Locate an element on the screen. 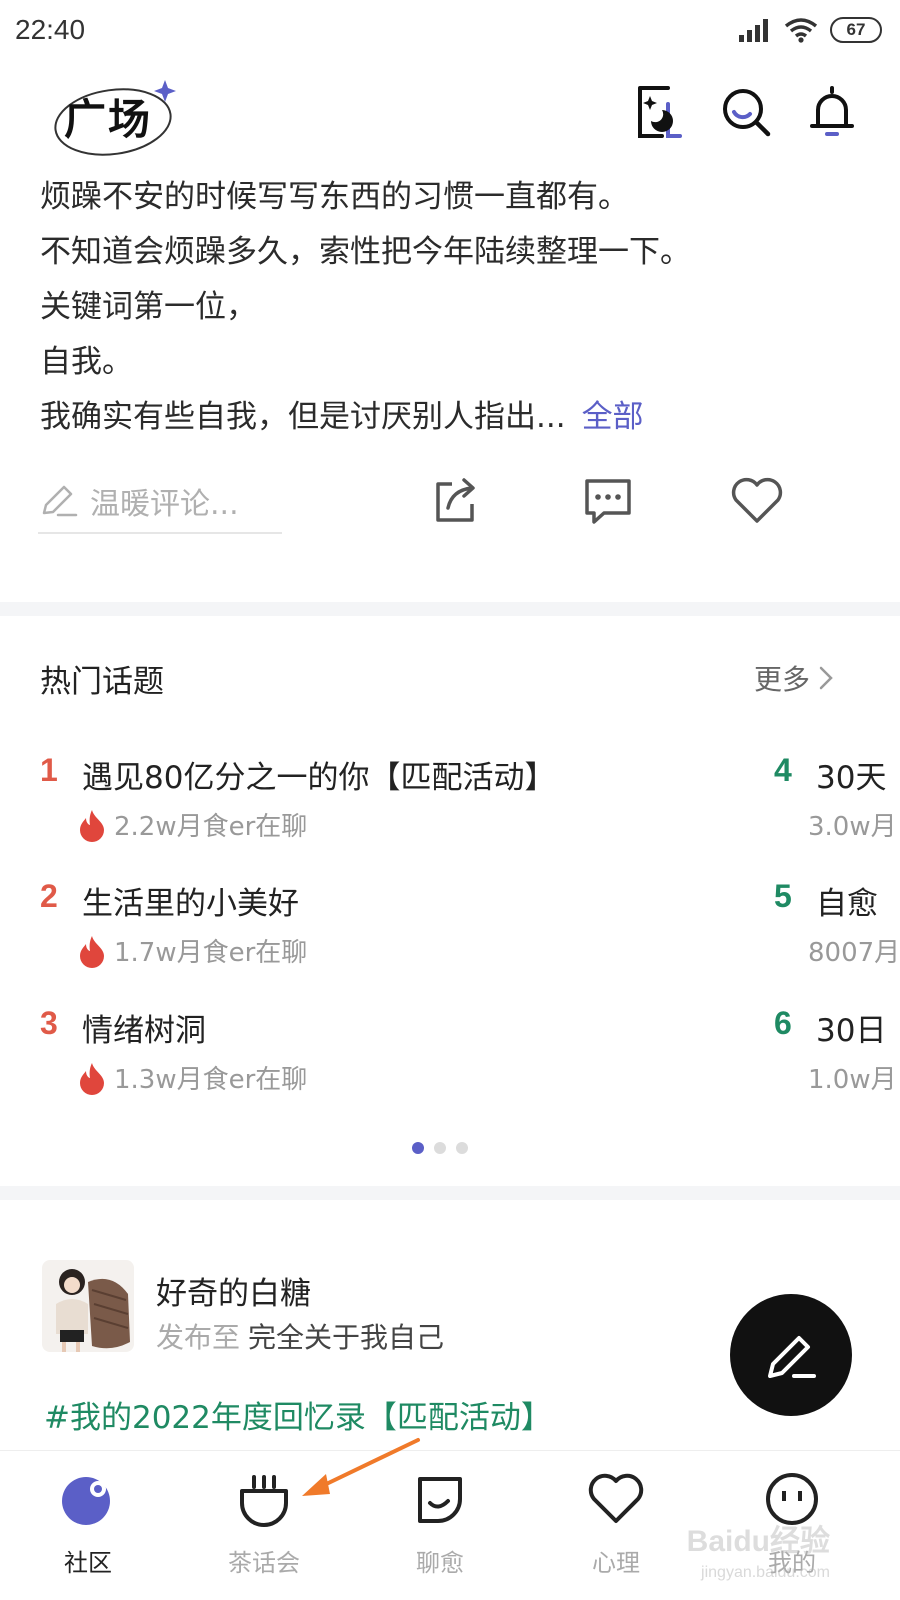  status-bar: 22:40 67 is located at coordinates (450, 31).